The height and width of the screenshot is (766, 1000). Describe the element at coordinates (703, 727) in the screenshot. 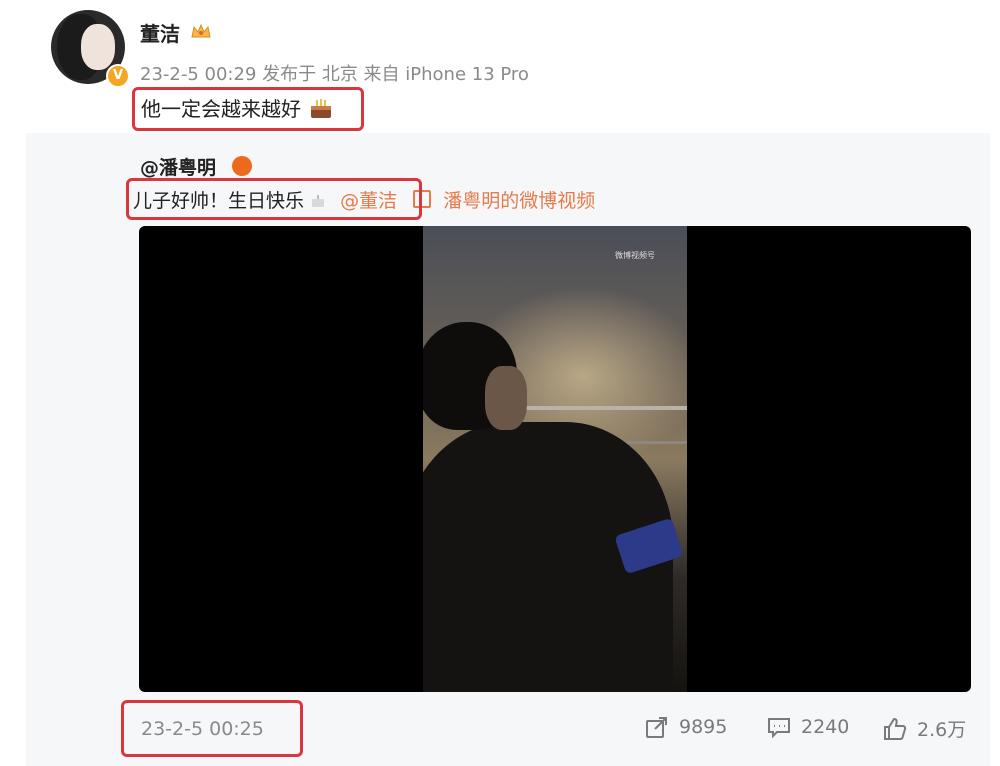

I see `share-count: 9895` at that location.